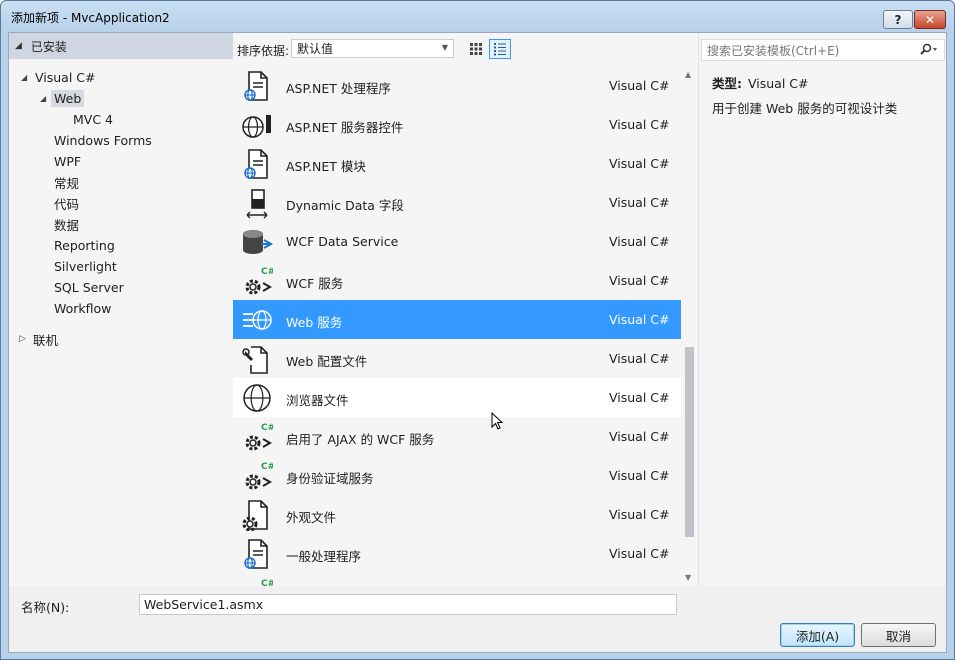  Describe the element at coordinates (121, 98) in the screenshot. I see `tree-item: ◢ Web` at that location.